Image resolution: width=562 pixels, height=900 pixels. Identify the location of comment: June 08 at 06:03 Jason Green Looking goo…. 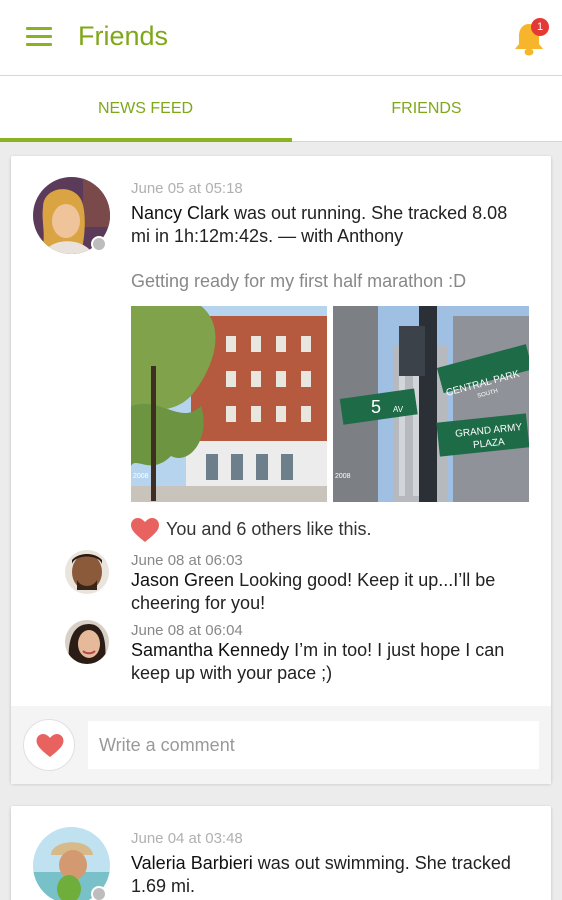
(331, 583).